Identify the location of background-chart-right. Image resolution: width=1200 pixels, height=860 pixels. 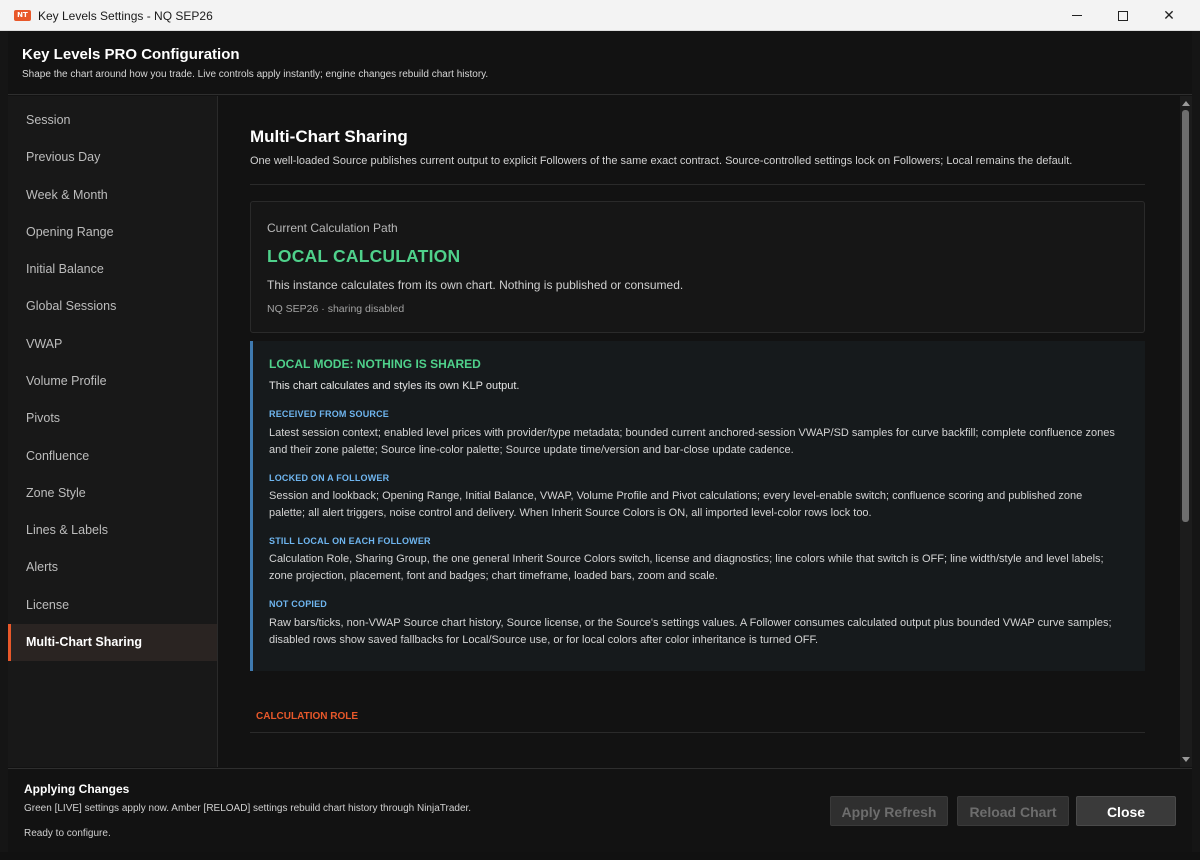
(1196, 445).